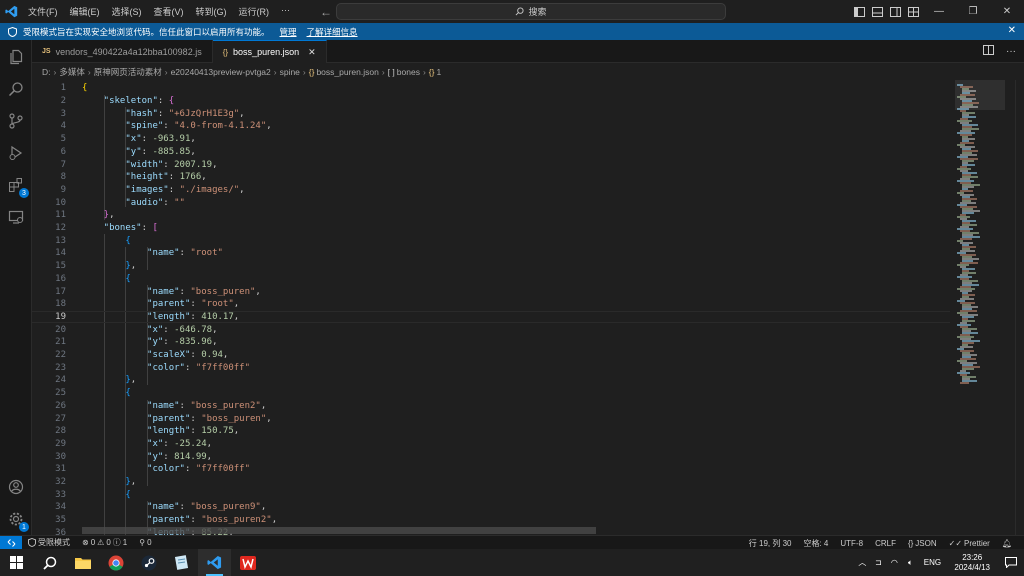  What do you see at coordinates (913, 11) in the screenshot?
I see `customize-layout-icon` at bounding box center [913, 11].